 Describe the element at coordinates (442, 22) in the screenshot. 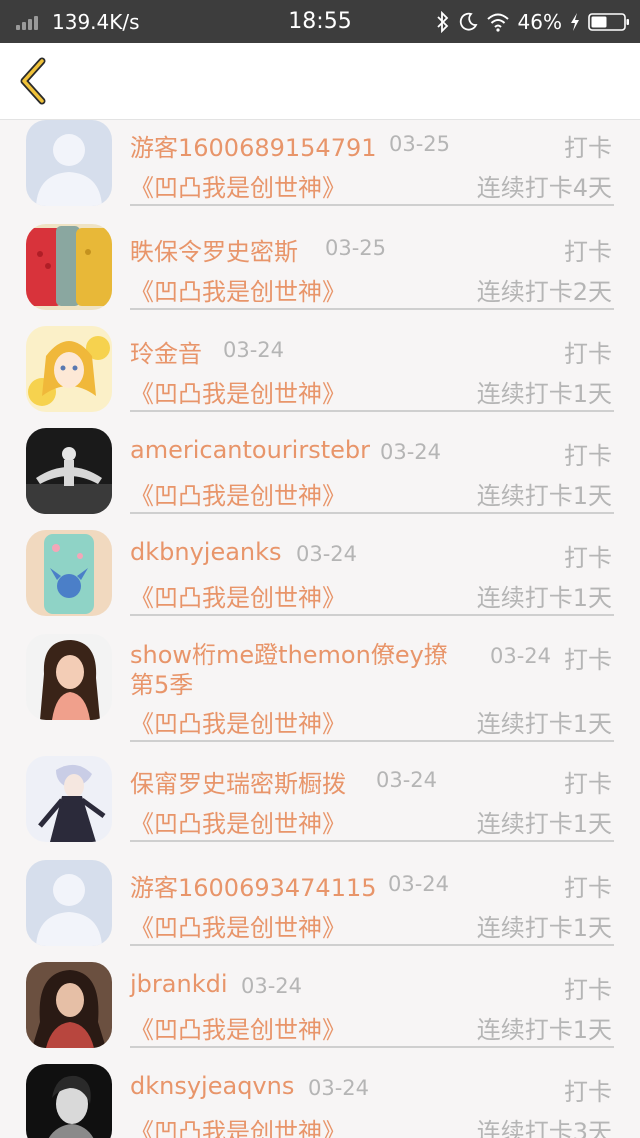

I see `bluetooth-icon` at that location.